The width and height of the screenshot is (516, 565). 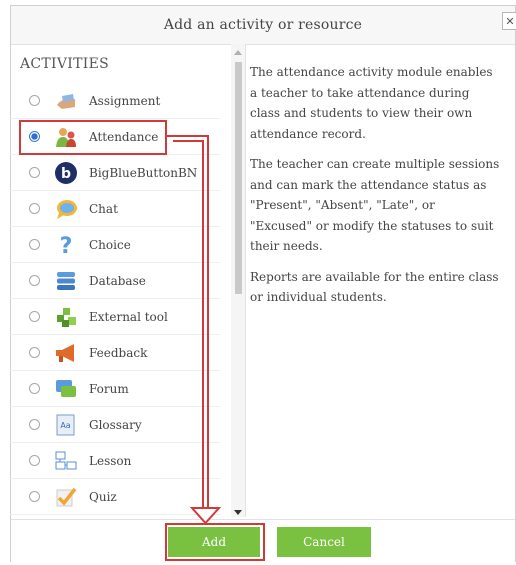 What do you see at coordinates (205, 516) in the screenshot?
I see `arrow-head-icon` at bounding box center [205, 516].